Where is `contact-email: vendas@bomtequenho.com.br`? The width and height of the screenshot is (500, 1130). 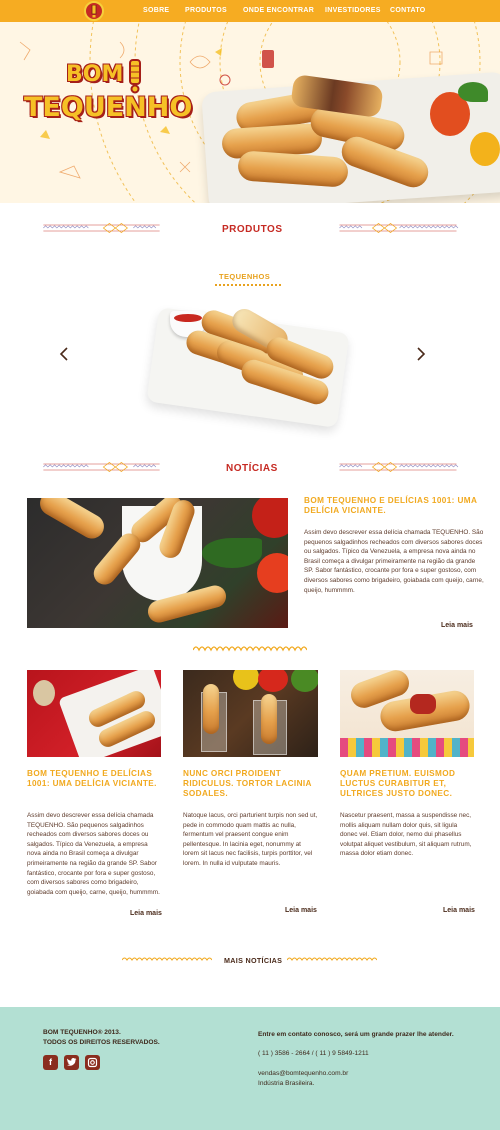 contact-email: vendas@bomtequenho.com.br is located at coordinates (303, 1074).